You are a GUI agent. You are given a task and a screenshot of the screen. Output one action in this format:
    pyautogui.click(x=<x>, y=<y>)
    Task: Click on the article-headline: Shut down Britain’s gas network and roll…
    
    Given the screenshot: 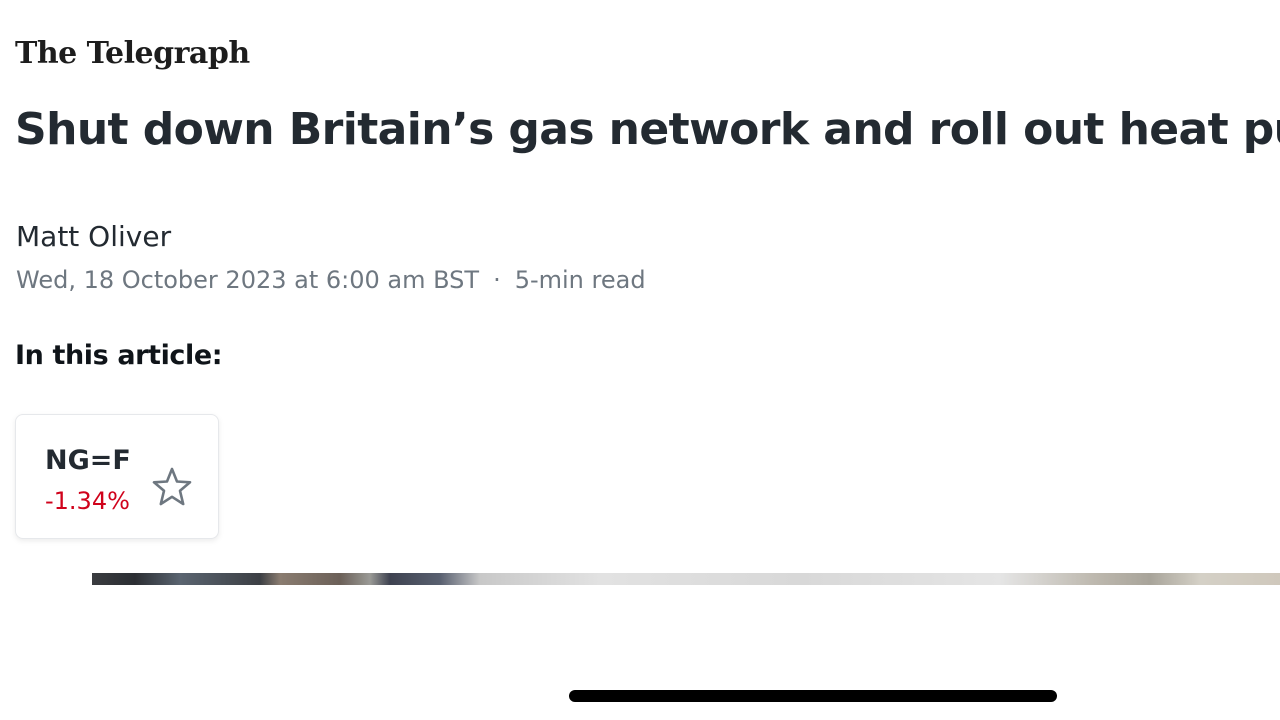 What is the action you would take?
    pyautogui.click(x=647, y=129)
    